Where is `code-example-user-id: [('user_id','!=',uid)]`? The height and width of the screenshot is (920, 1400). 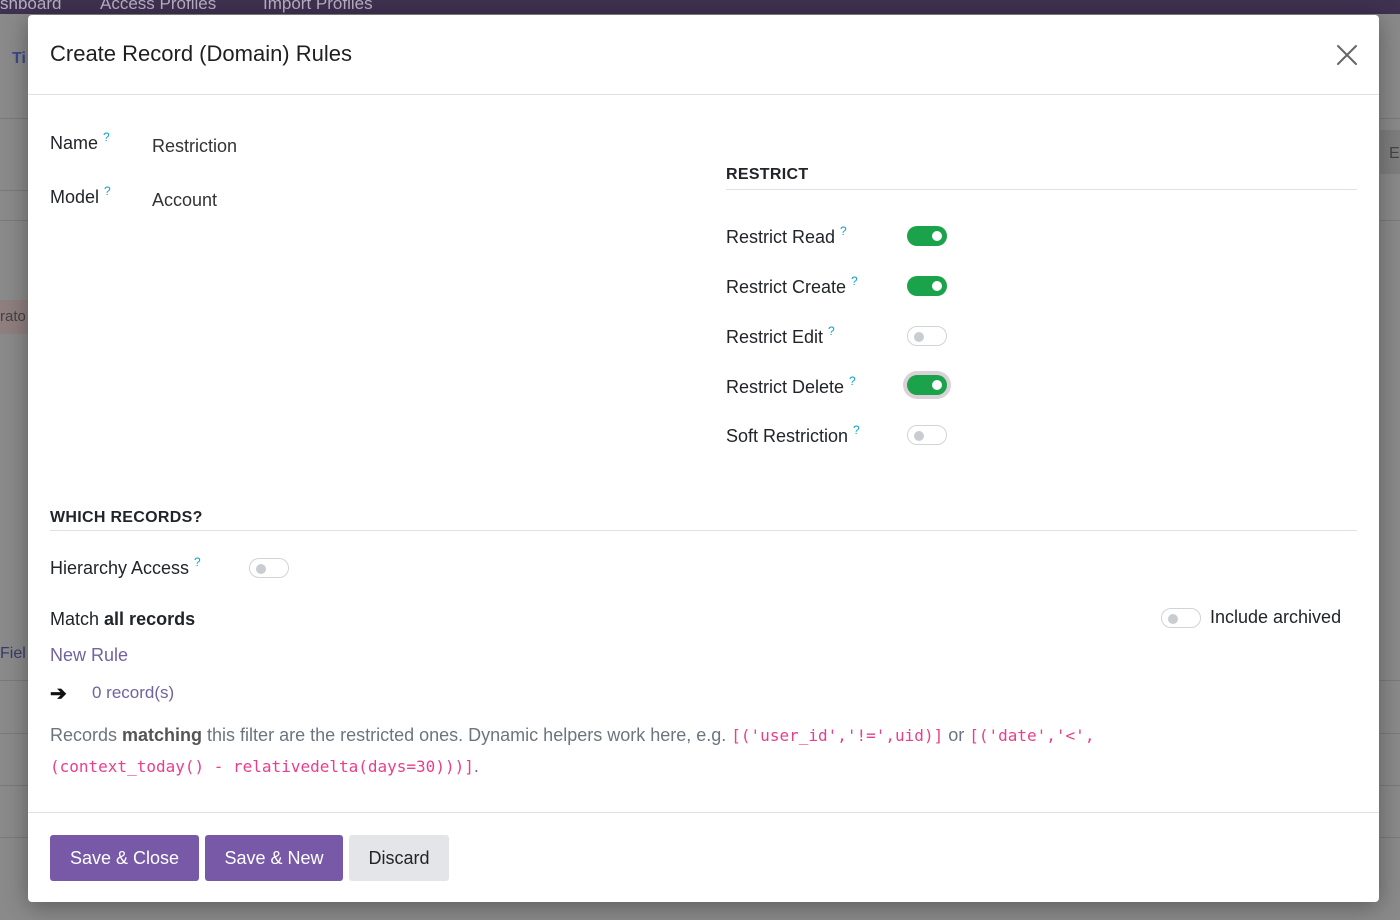 code-example-user-id: [('user_id','!=',uid)] is located at coordinates (837, 735).